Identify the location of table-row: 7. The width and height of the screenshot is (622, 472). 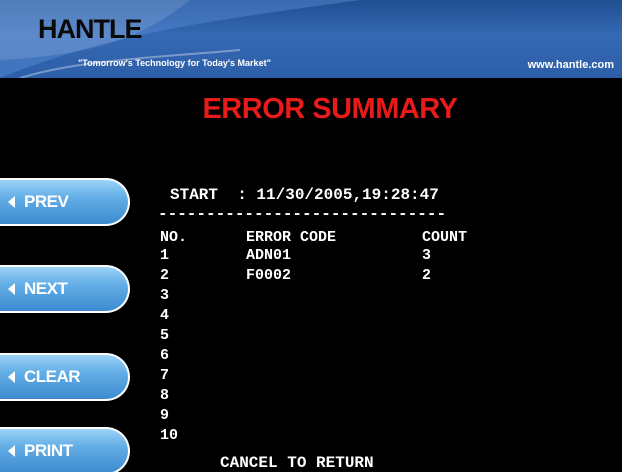
(311, 376).